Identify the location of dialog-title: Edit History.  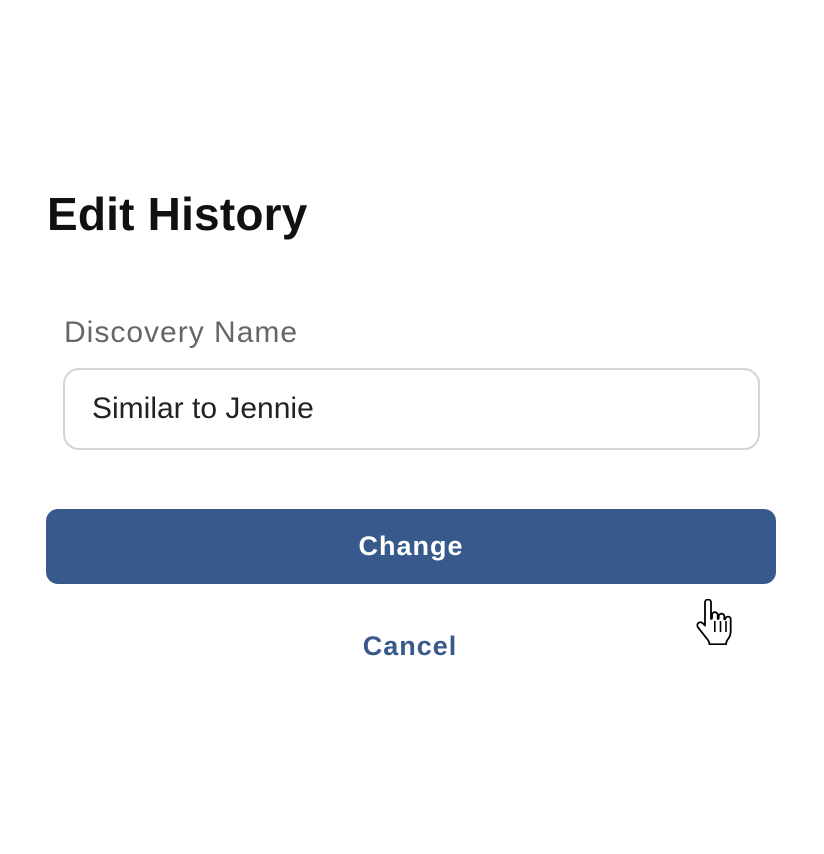
(177, 214).